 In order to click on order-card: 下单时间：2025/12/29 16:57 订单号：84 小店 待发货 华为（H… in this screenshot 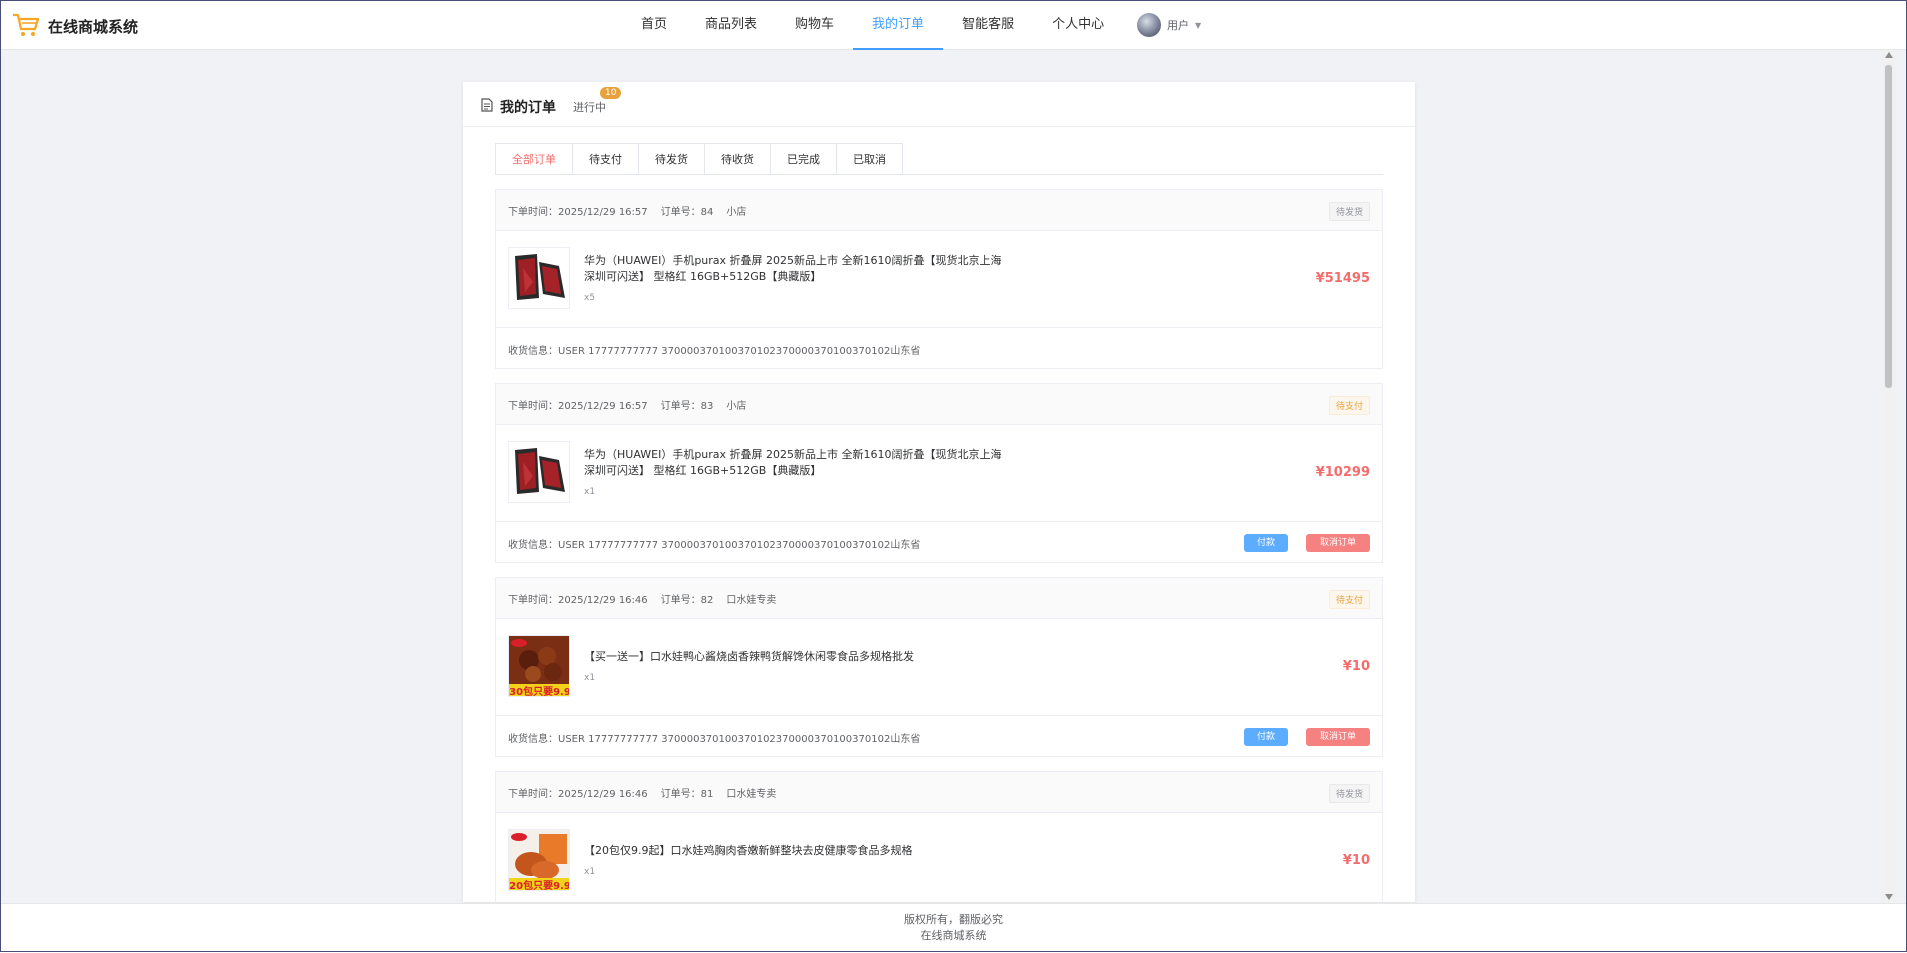, I will do `click(939, 279)`.